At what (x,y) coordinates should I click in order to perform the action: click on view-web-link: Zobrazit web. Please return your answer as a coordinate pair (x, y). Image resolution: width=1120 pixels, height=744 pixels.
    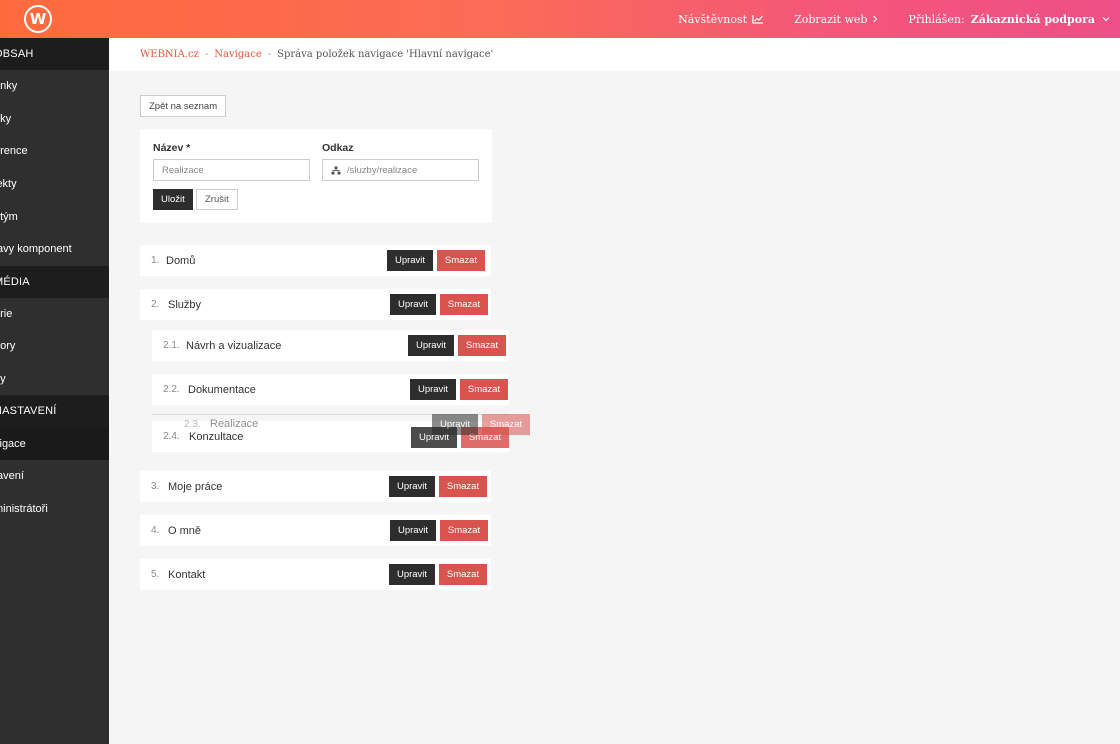
    Looking at the image, I should click on (836, 19).